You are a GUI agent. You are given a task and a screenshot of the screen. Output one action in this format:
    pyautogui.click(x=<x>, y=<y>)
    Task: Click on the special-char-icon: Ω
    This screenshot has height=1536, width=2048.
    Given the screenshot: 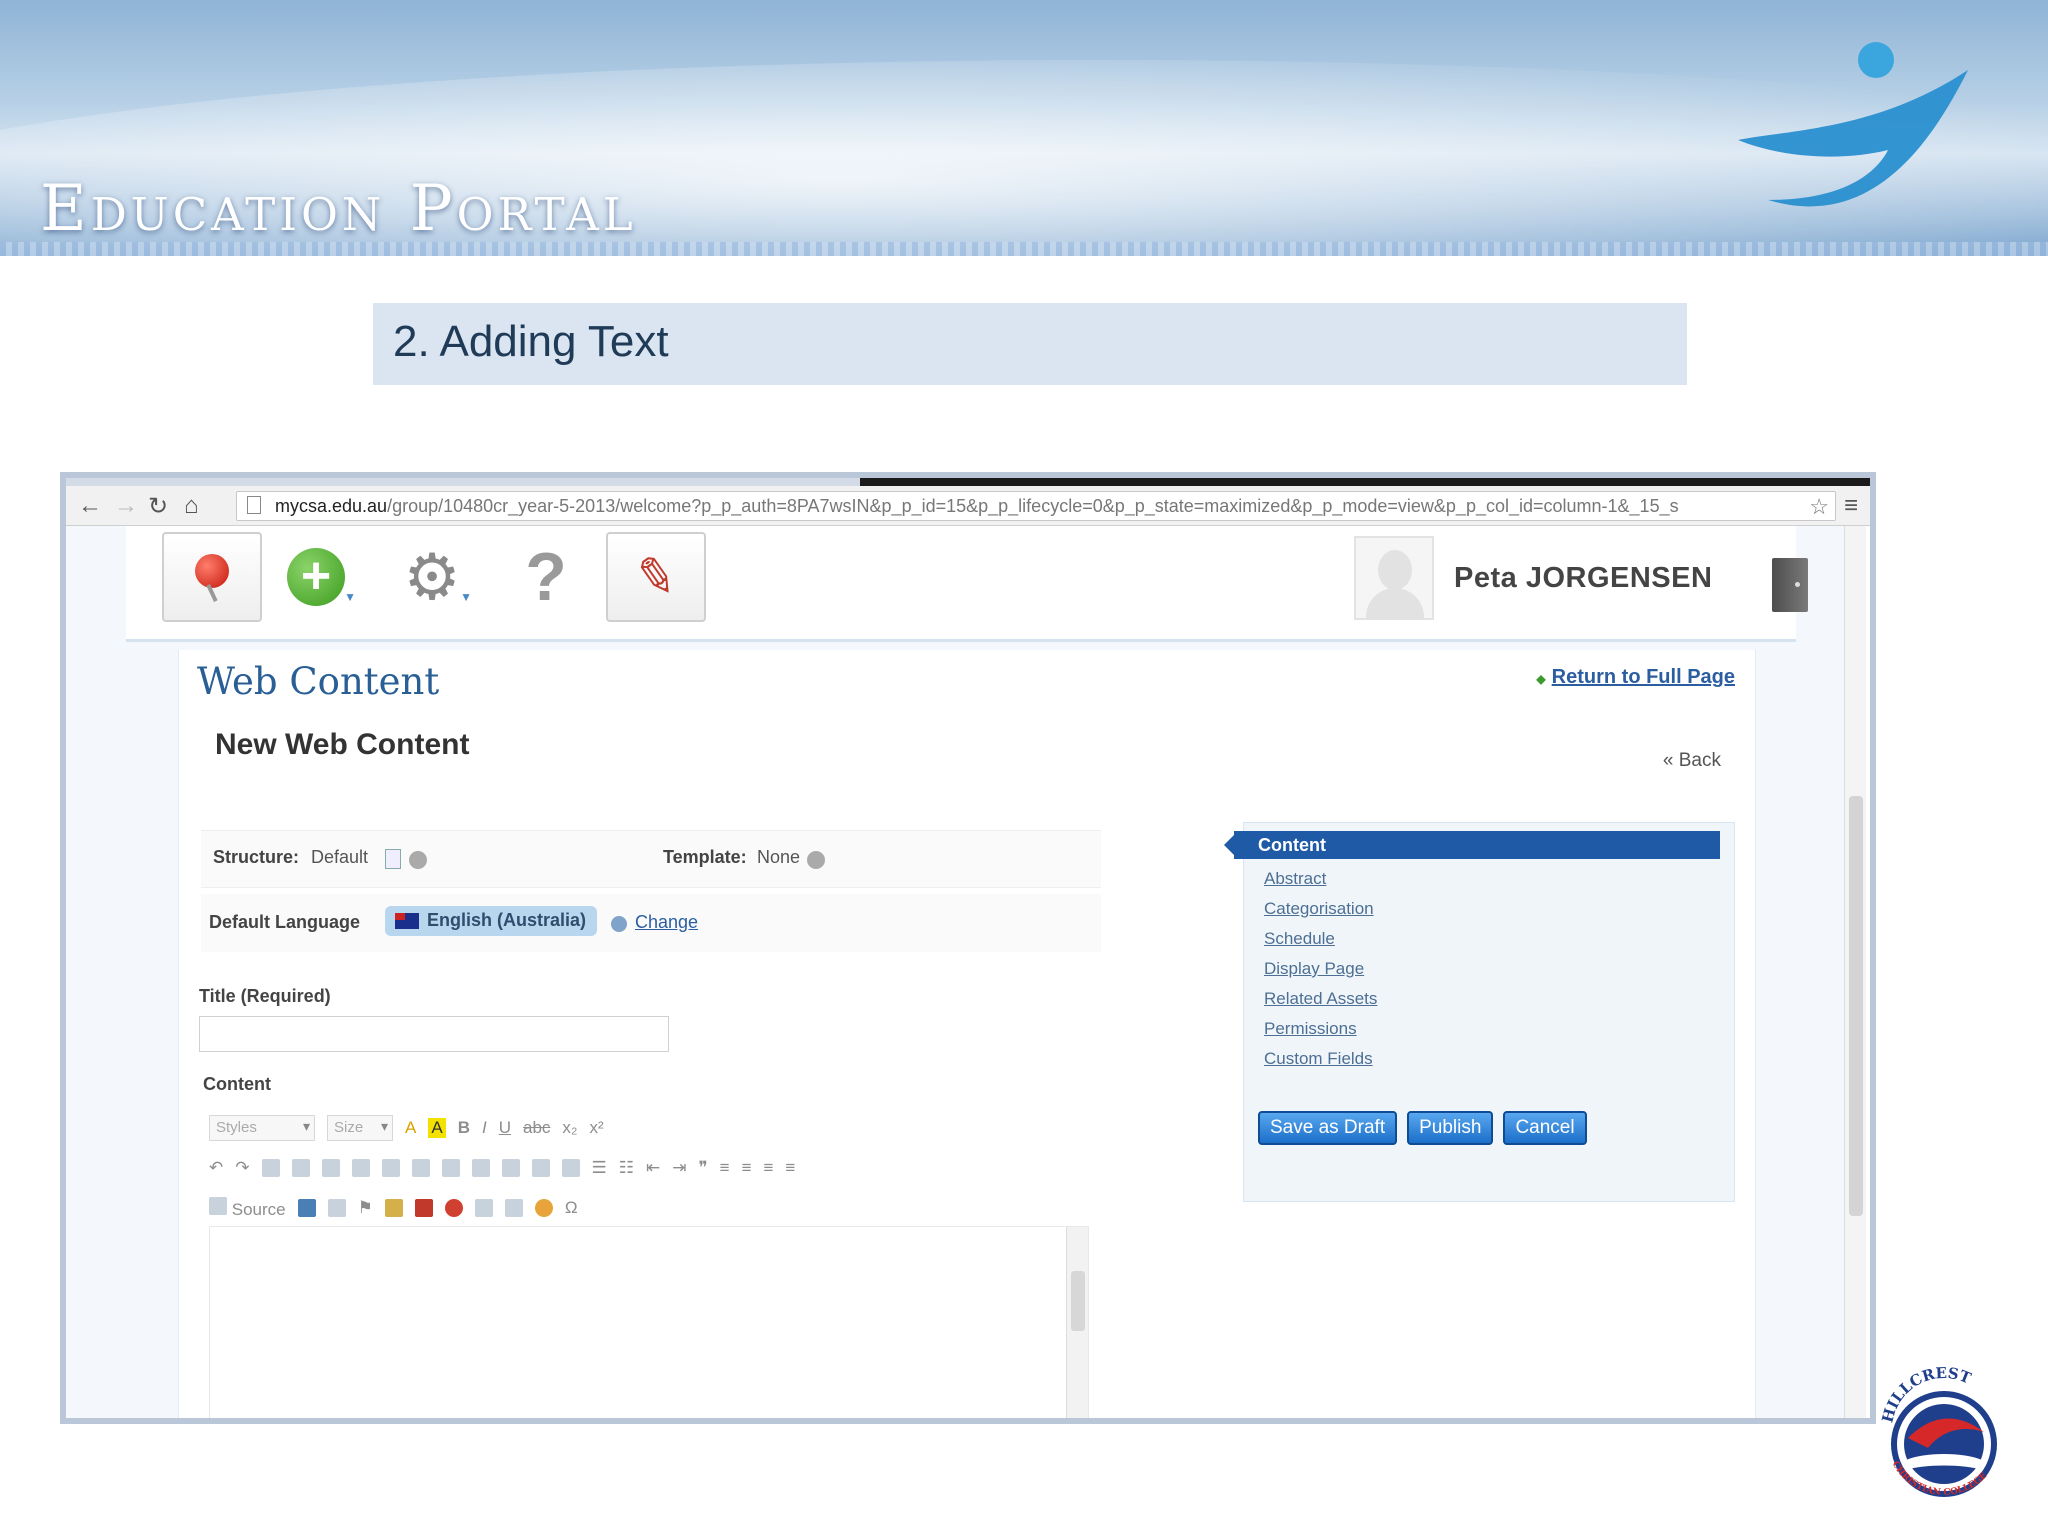 What is the action you would take?
    pyautogui.click(x=571, y=1208)
    